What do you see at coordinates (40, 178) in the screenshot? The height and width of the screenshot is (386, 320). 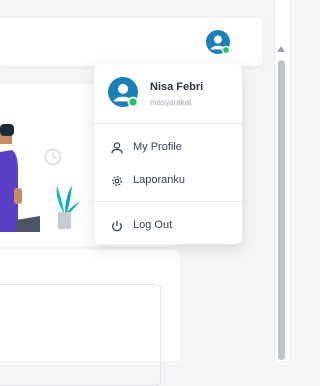 I see `welcome-illustration` at bounding box center [40, 178].